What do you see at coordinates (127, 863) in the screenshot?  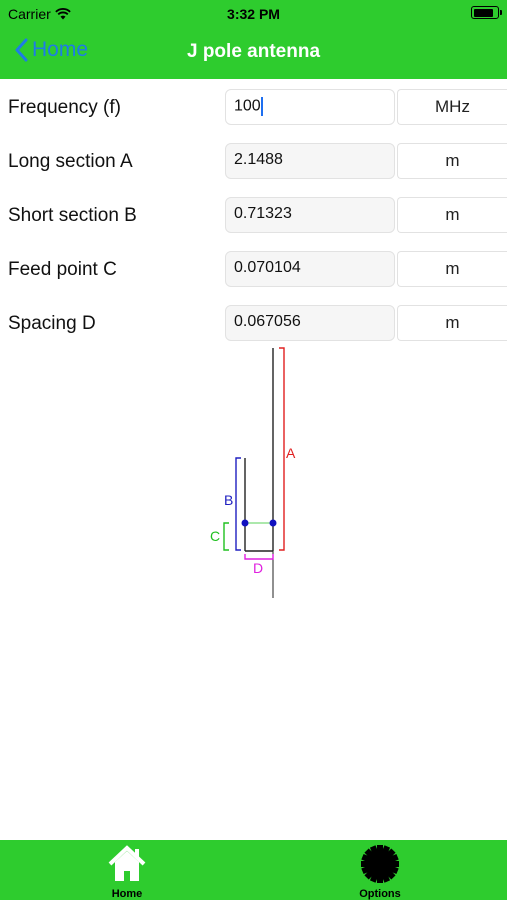 I see `home-icon` at bounding box center [127, 863].